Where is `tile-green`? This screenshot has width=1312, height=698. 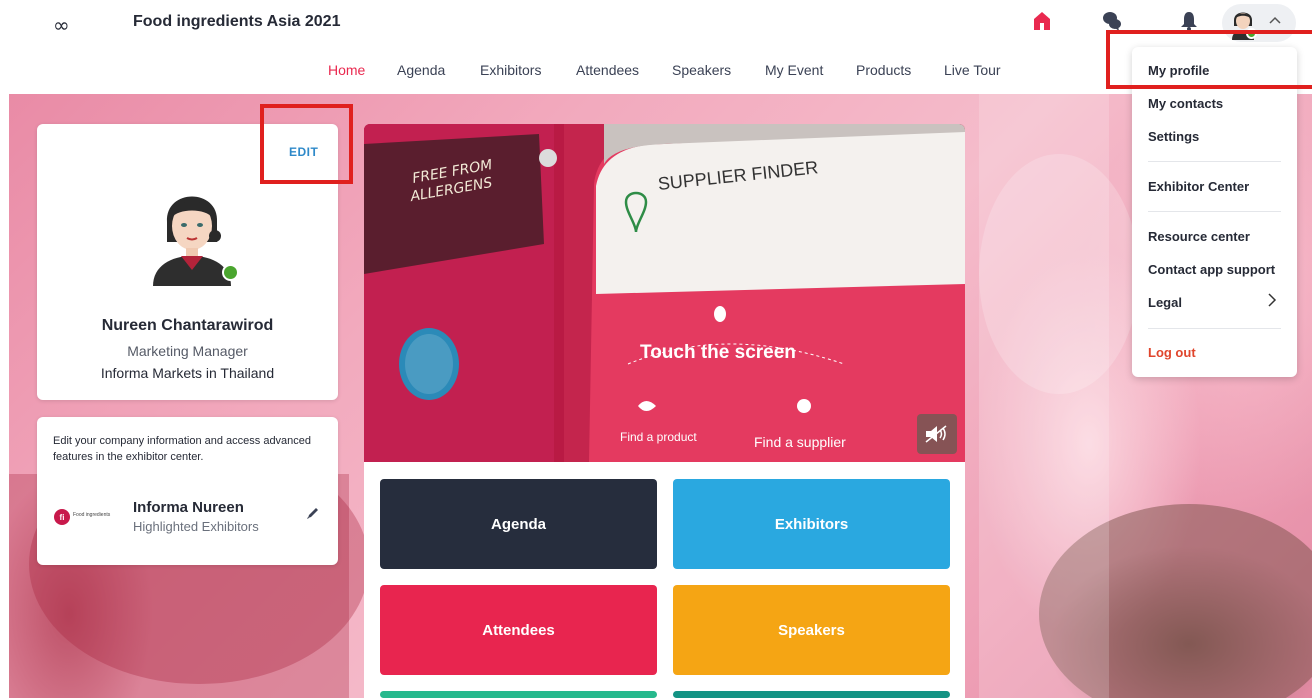
tile-green is located at coordinates (518, 694).